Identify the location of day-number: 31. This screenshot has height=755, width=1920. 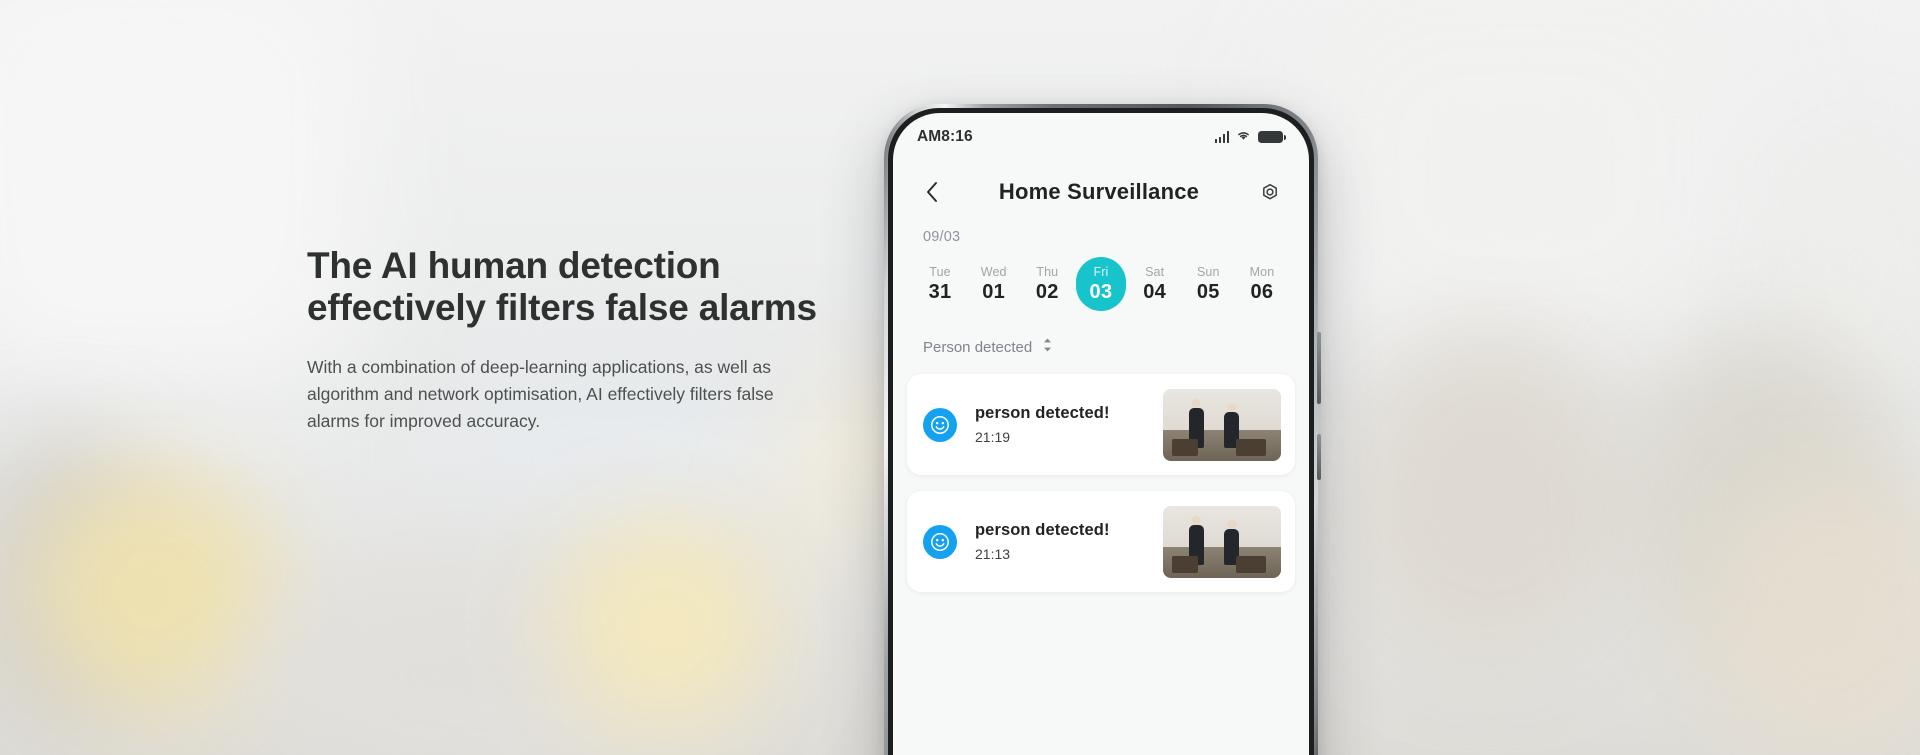
(940, 291).